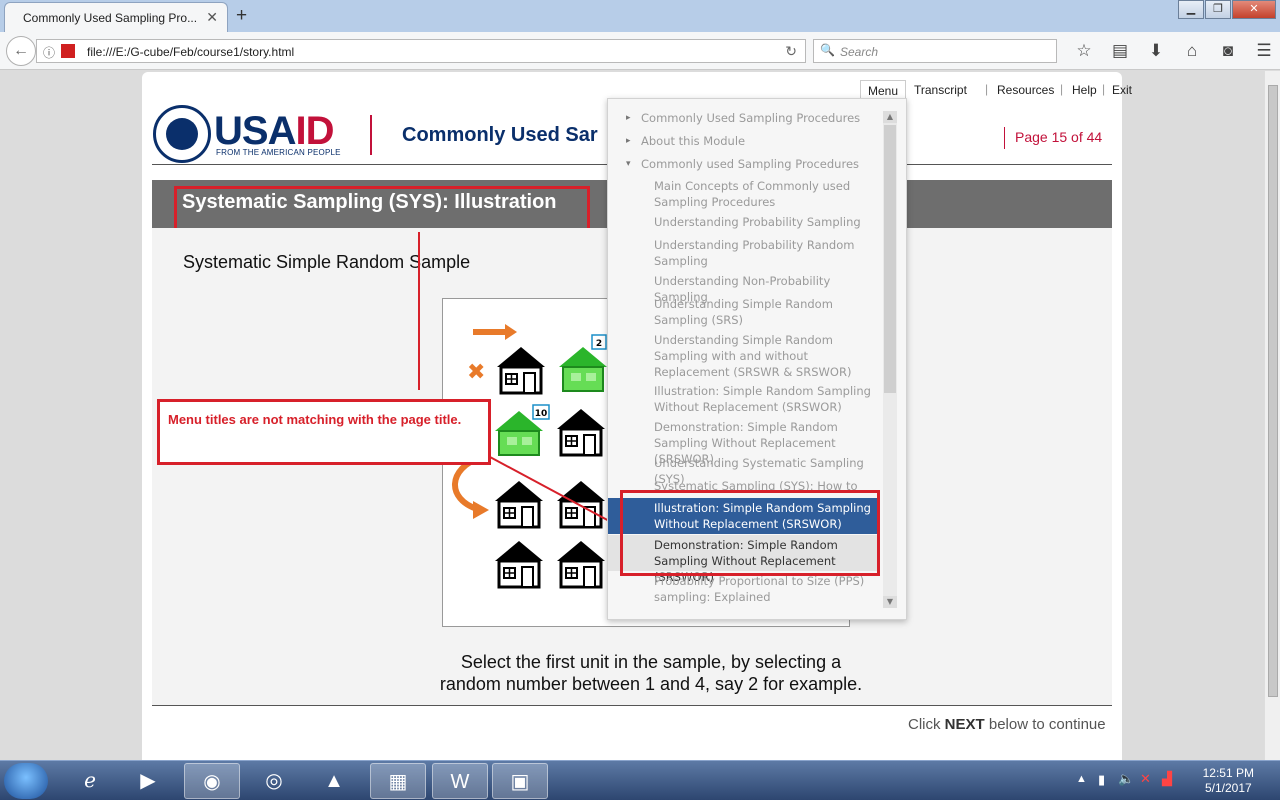 The width and height of the screenshot is (1280, 800). Describe the element at coordinates (890, 117) in the screenshot. I see `scroll-up-icon: ▲` at that location.